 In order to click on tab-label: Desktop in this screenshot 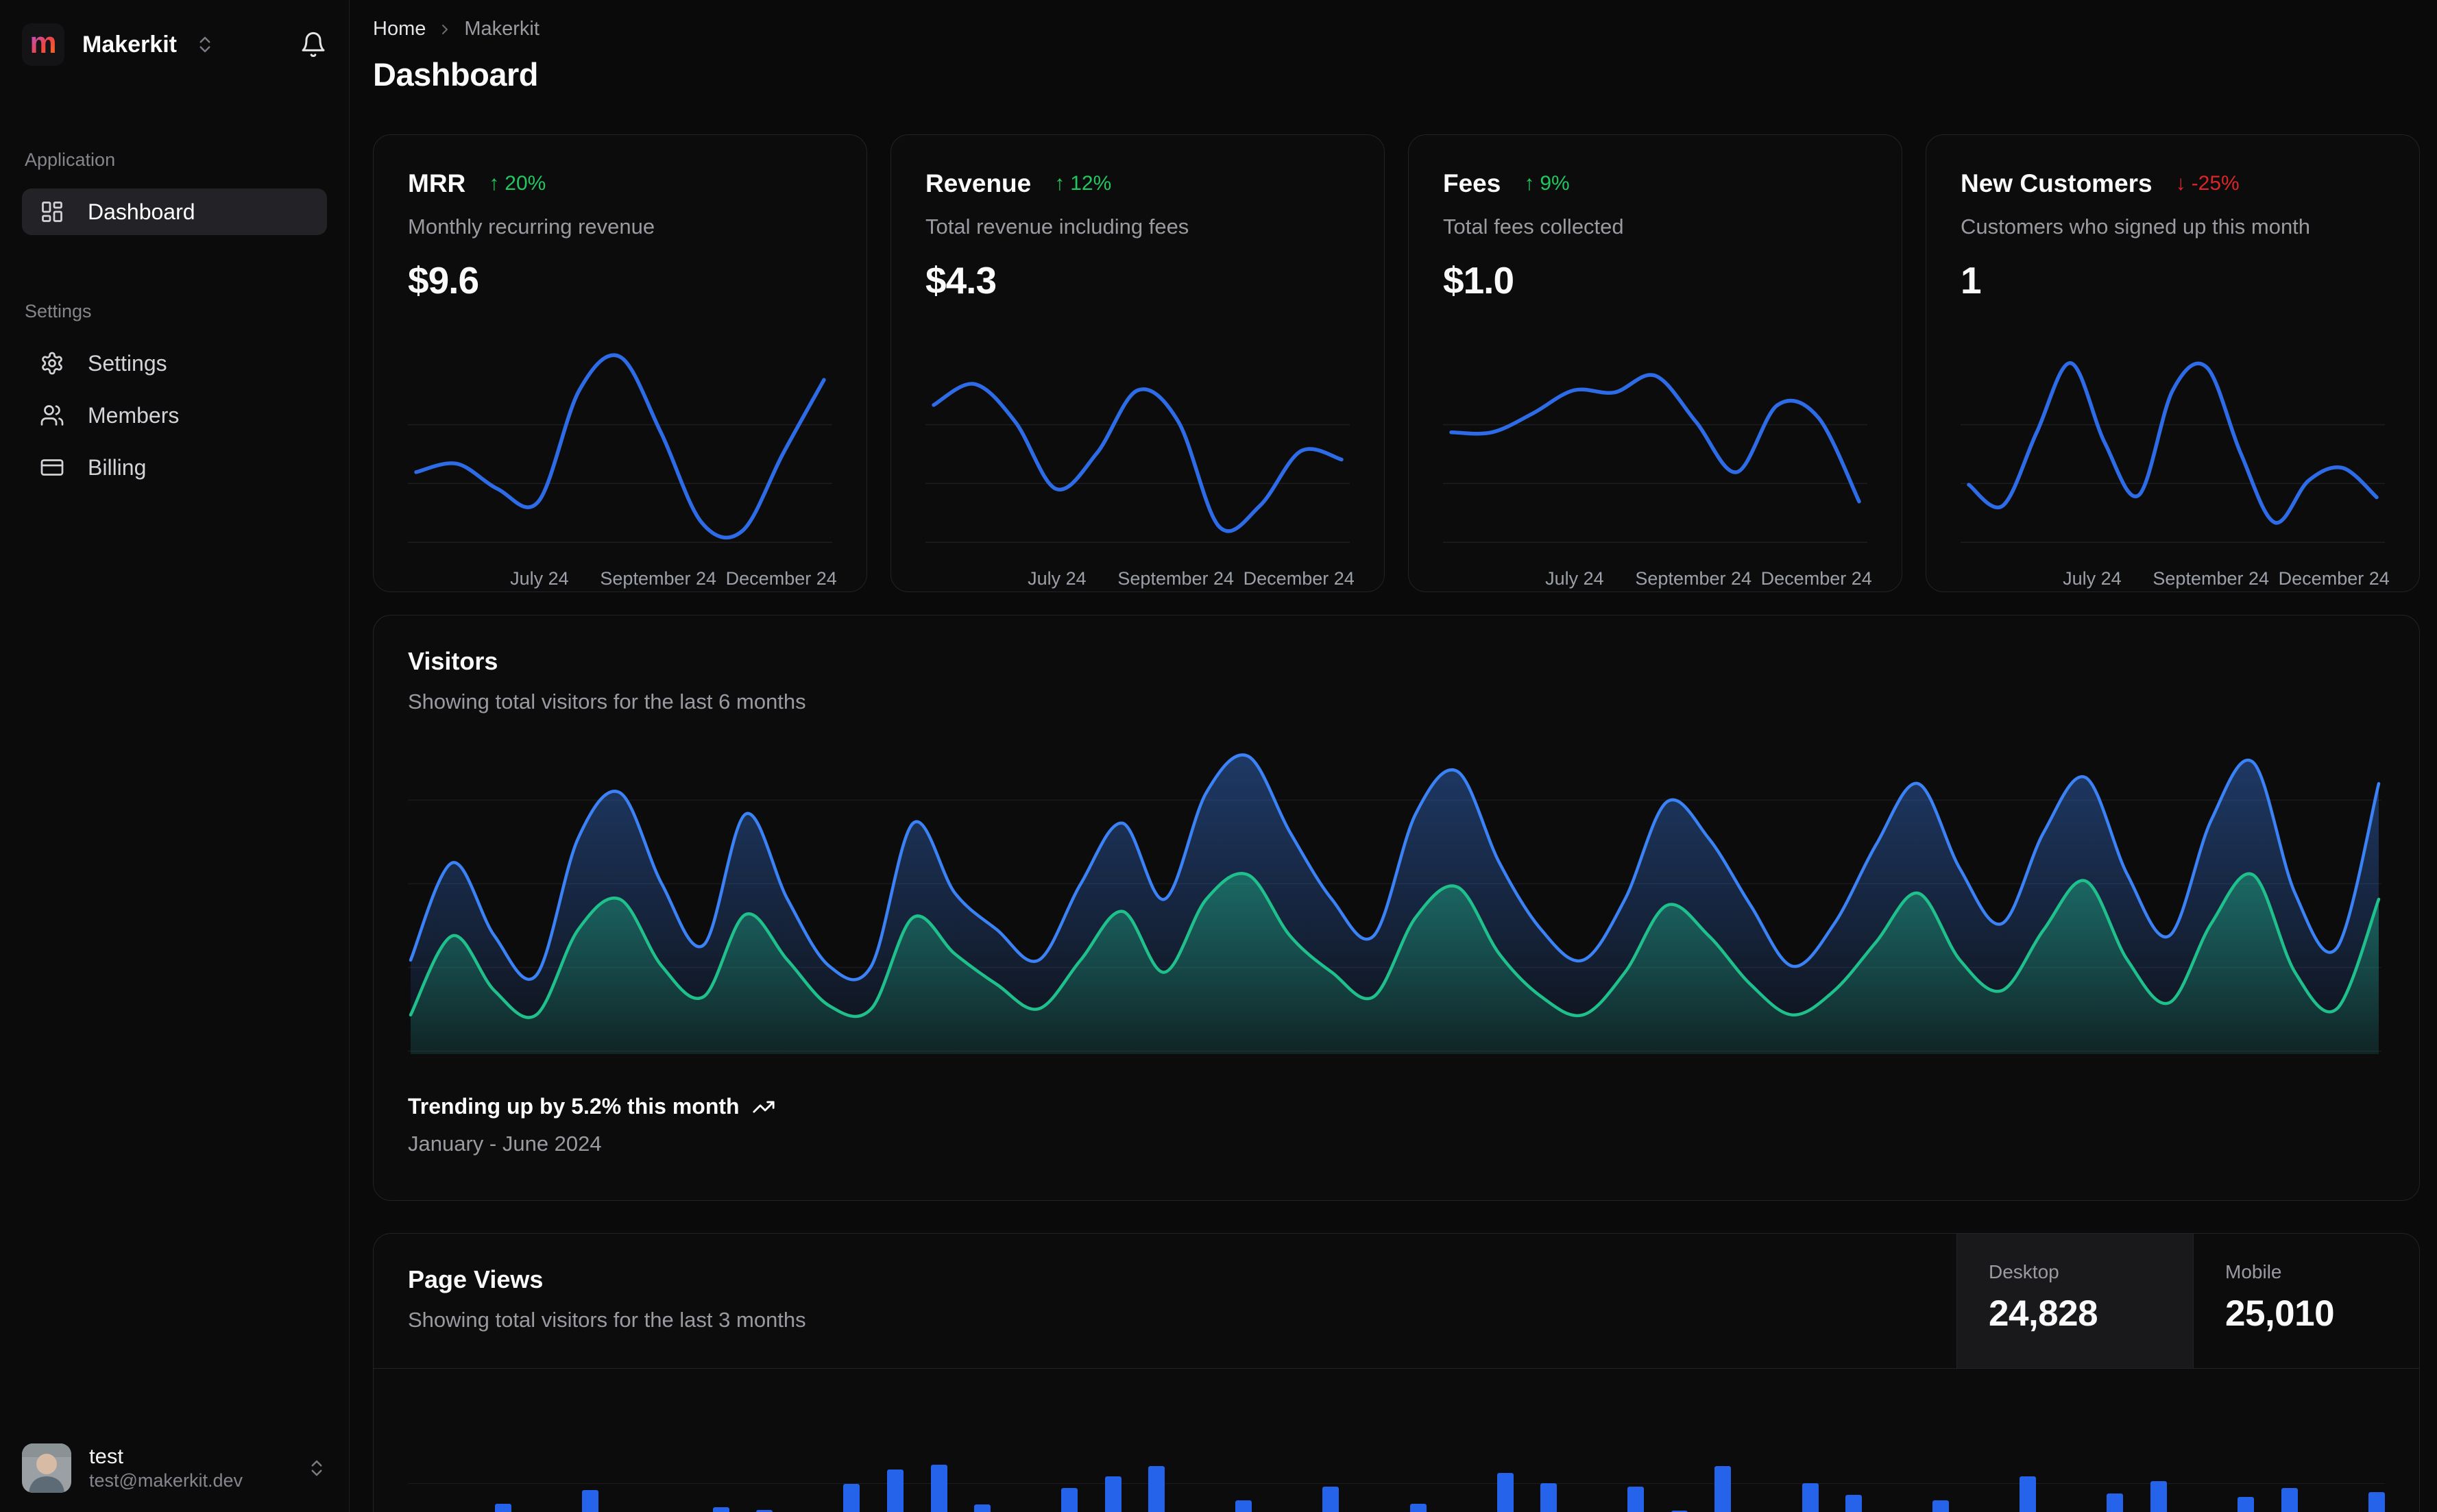, I will do `click(2024, 1272)`.